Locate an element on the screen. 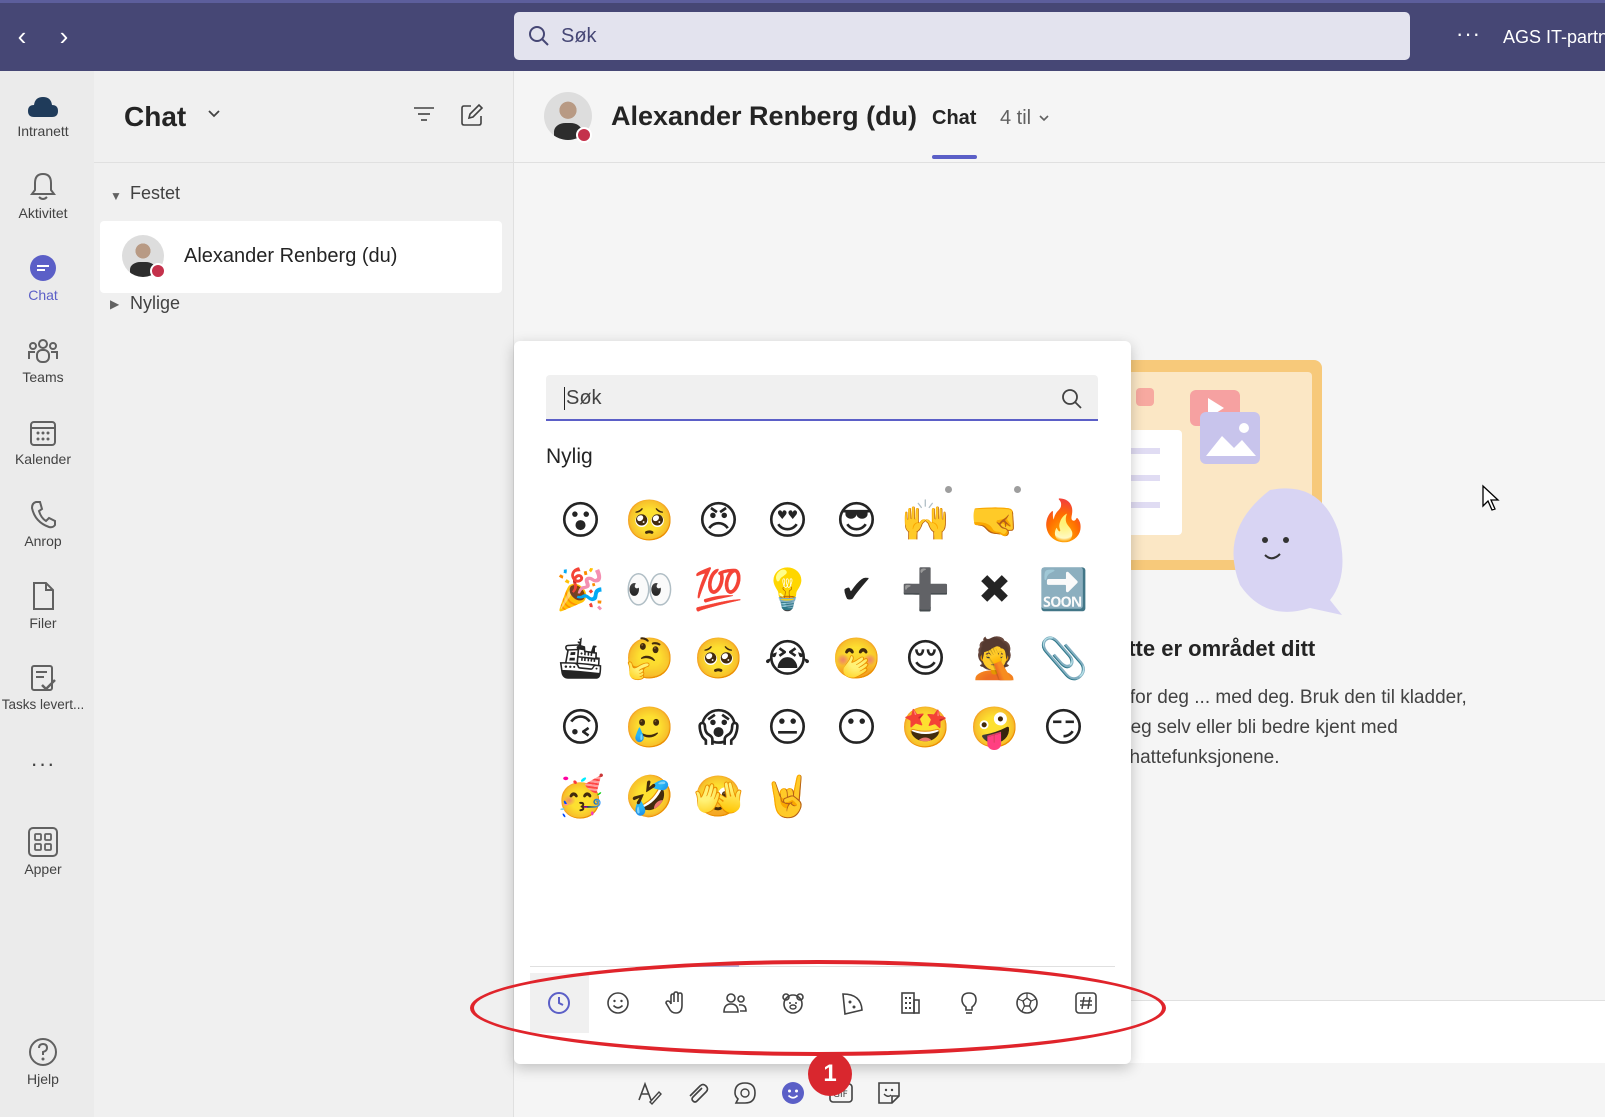 The height and width of the screenshot is (1117, 1605). emoji-item: ✔ is located at coordinates (856, 589).